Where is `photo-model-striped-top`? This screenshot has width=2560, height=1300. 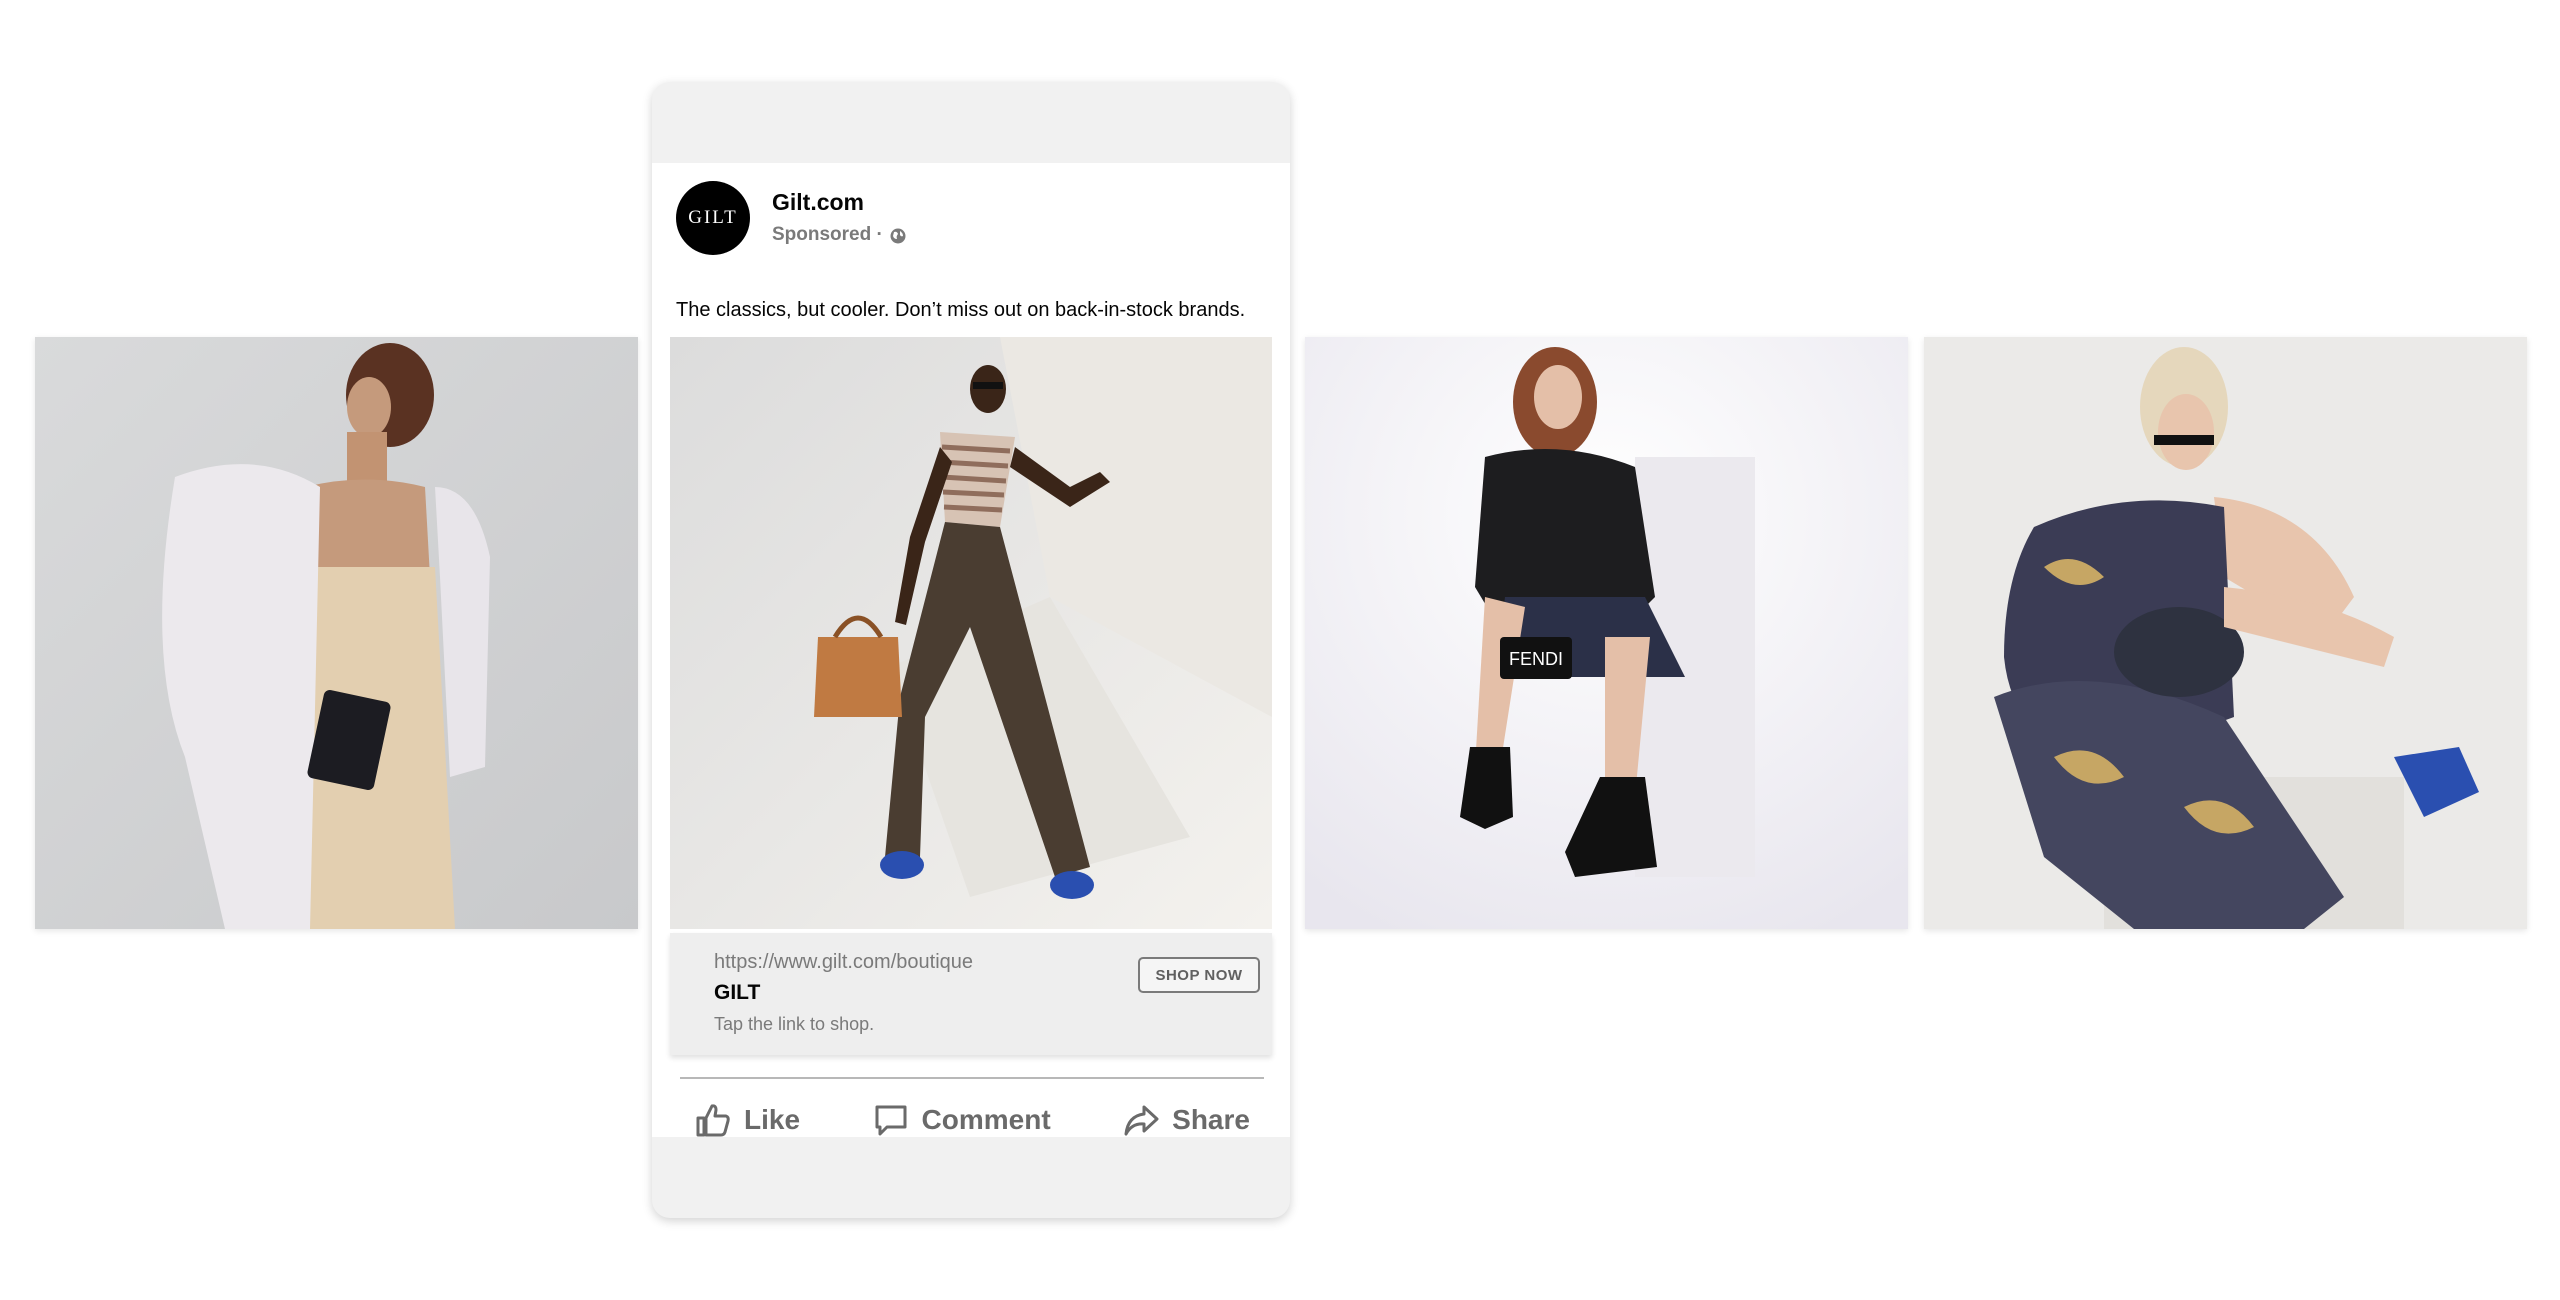
photo-model-striped-top is located at coordinates (971, 633).